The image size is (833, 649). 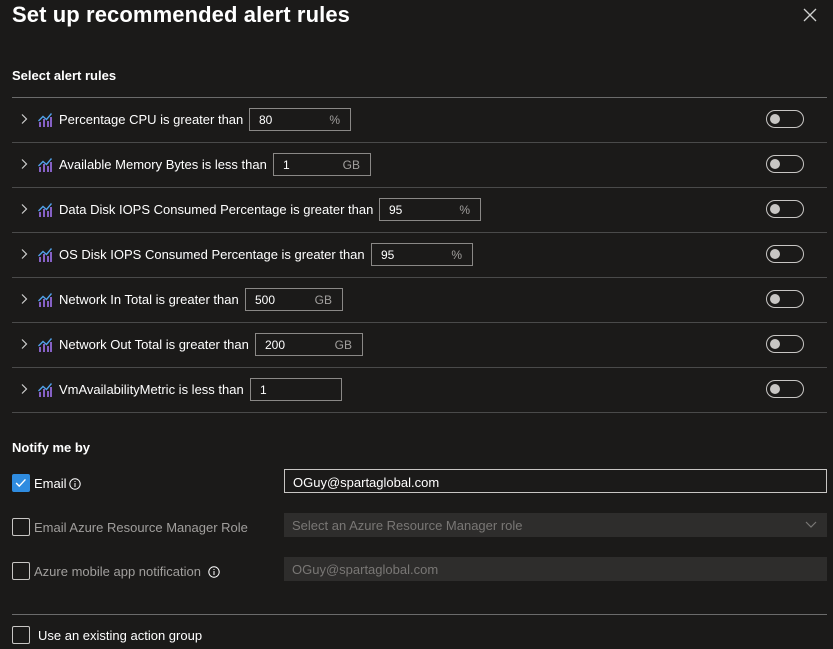 What do you see at coordinates (555, 569) in the screenshot?
I see `mobile-notification-input: OGuy@spartaglobal.com` at bounding box center [555, 569].